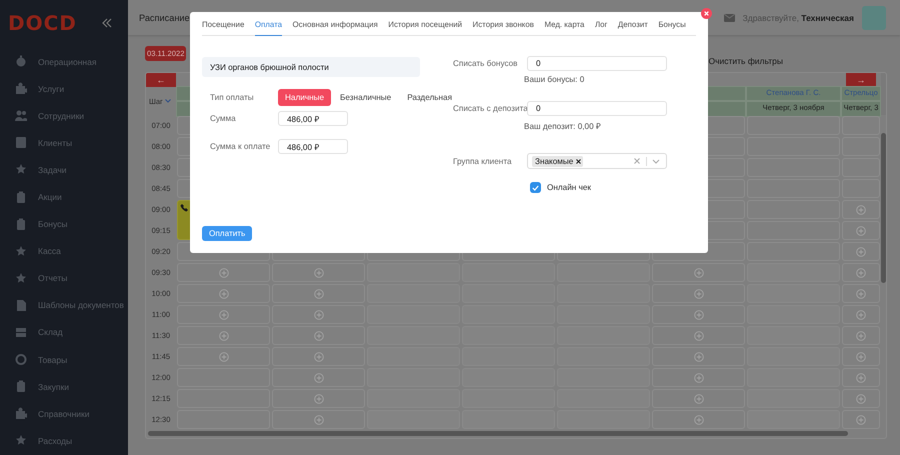 The image size is (900, 455). I want to click on checkbox, so click(535, 187).